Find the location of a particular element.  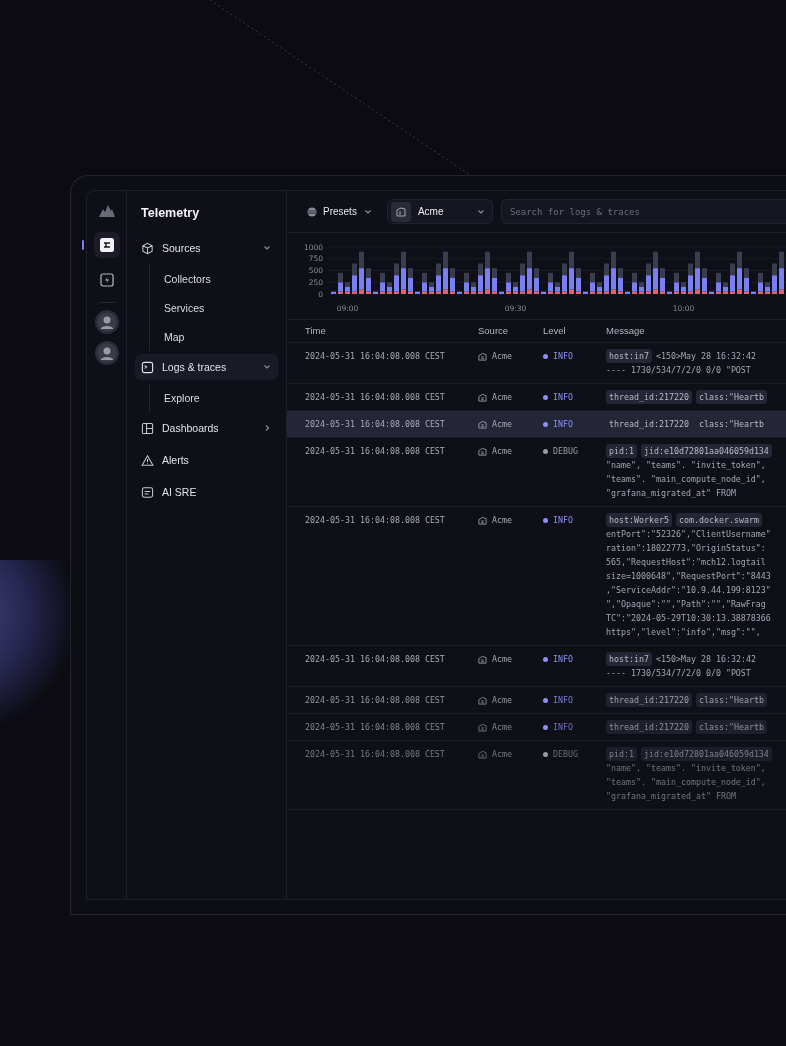

box-icon is located at coordinates (106, 245).